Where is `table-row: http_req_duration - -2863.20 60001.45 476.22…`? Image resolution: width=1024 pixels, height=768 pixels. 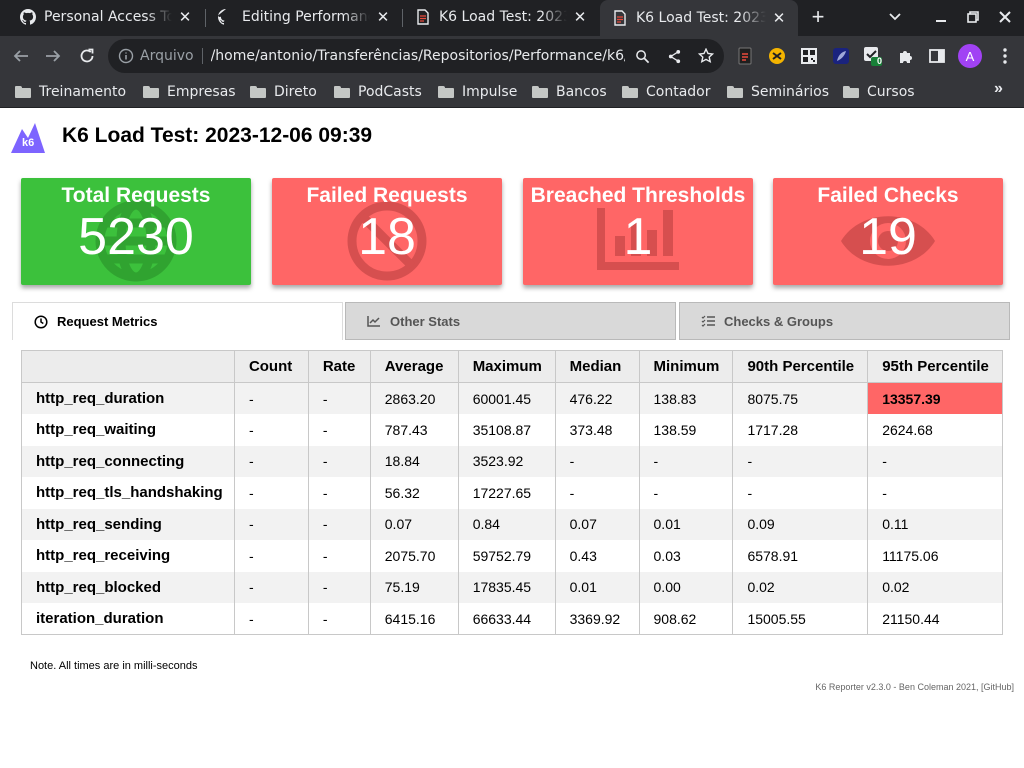
table-row: http_req_duration - -2863.20 60001.45 476.22… is located at coordinates (512, 398).